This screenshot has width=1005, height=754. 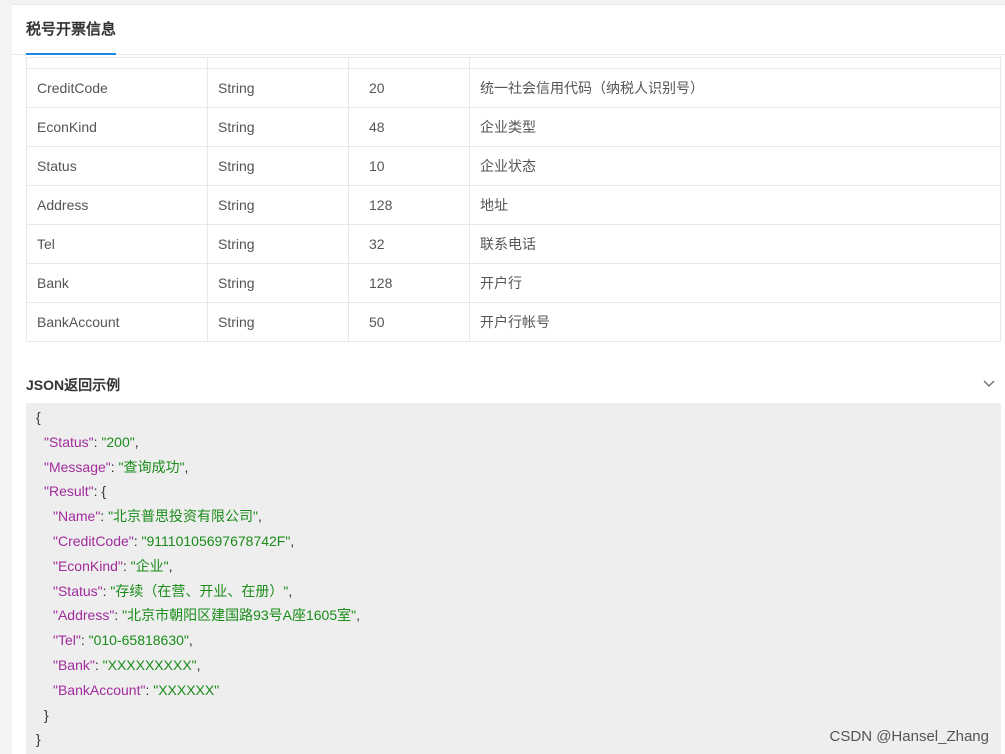 I want to click on table-row: Address String 128 地址, so click(x=513, y=205).